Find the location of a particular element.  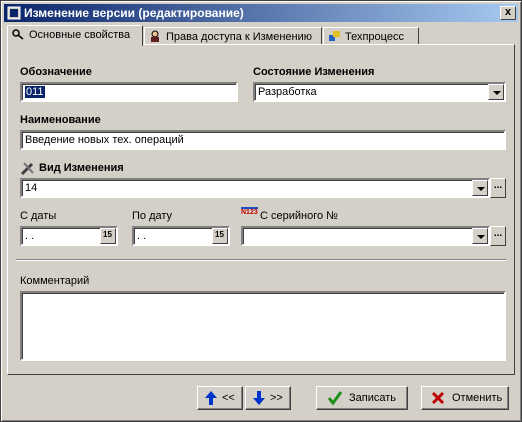

arrow-down-icon is located at coordinates (259, 398).